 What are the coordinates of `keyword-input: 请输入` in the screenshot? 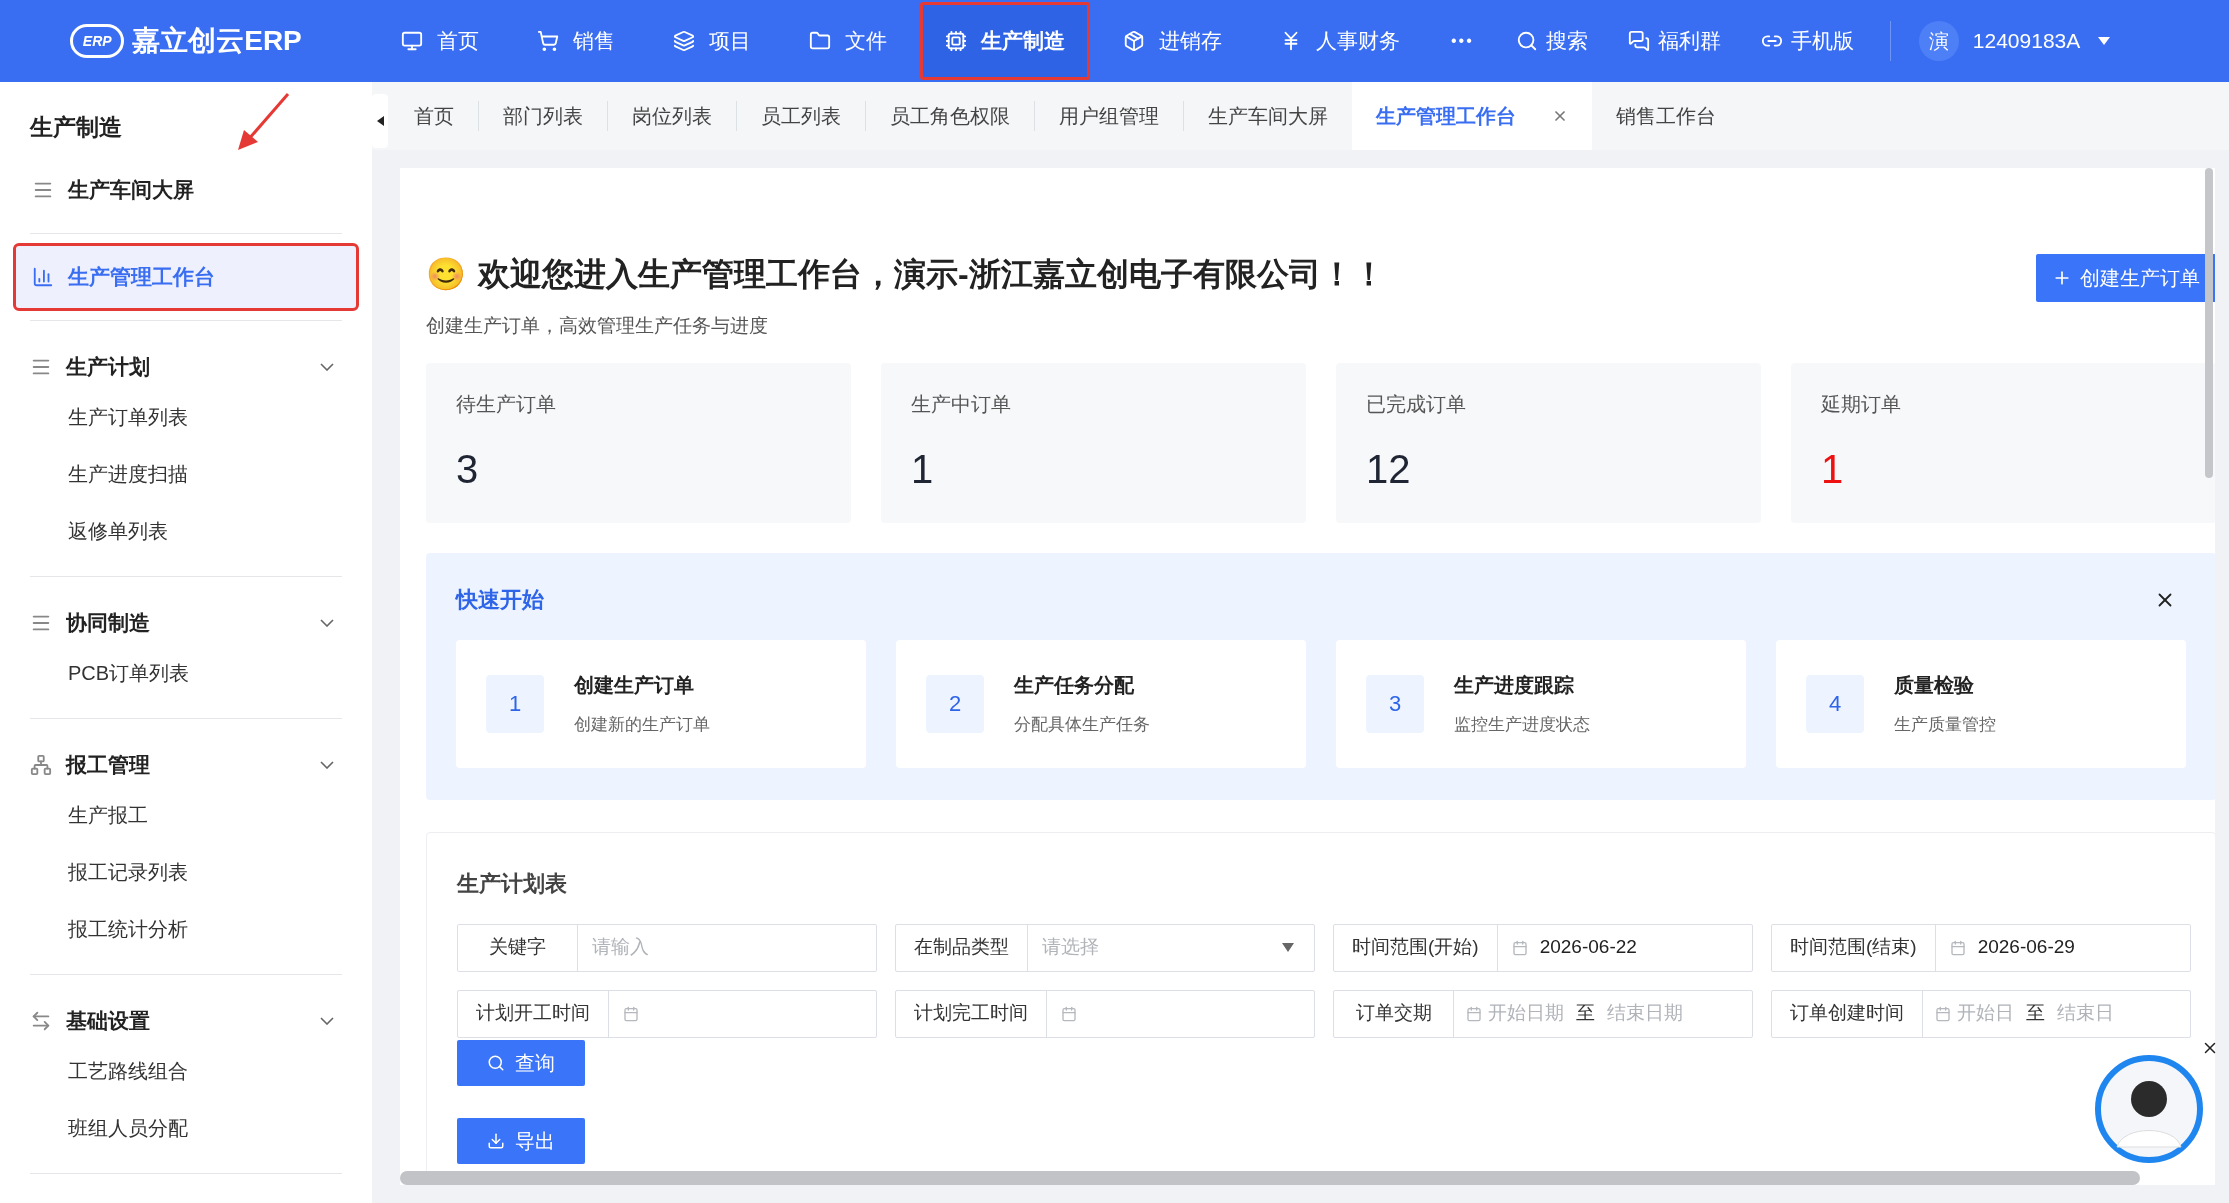 It's located at (727, 947).